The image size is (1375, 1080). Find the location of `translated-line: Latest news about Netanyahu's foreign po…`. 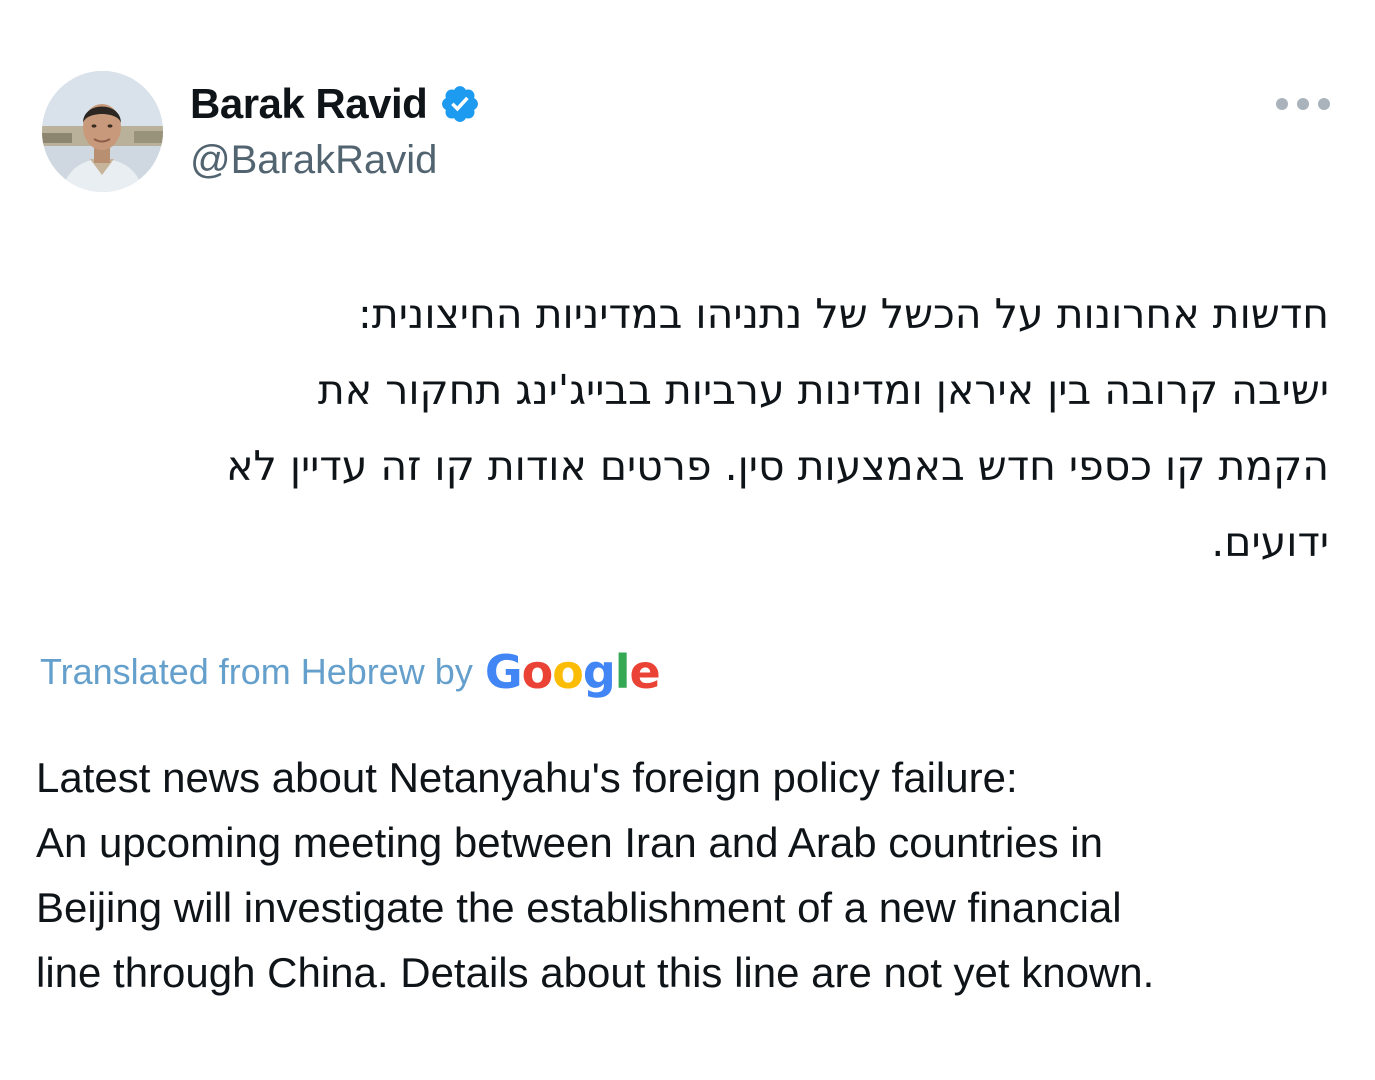

translated-line: Latest news about Netanyahu's foreign po… is located at coordinates (527, 777).